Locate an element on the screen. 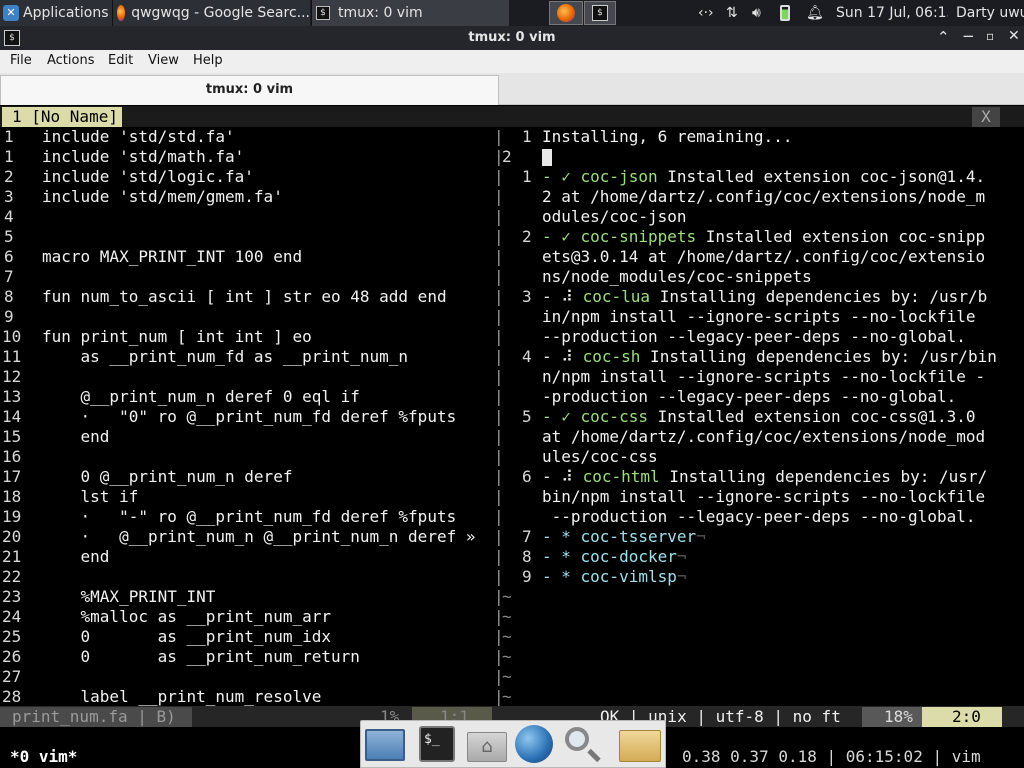  dock-home-folder-icon: ⌂ is located at coordinates (487, 747).